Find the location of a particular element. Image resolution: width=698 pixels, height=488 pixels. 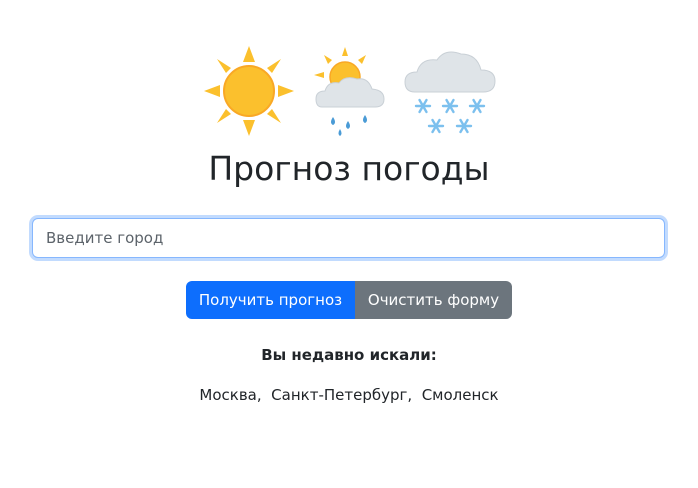

form-button-group: Получить прогноз Очистить форму is located at coordinates (349, 300).